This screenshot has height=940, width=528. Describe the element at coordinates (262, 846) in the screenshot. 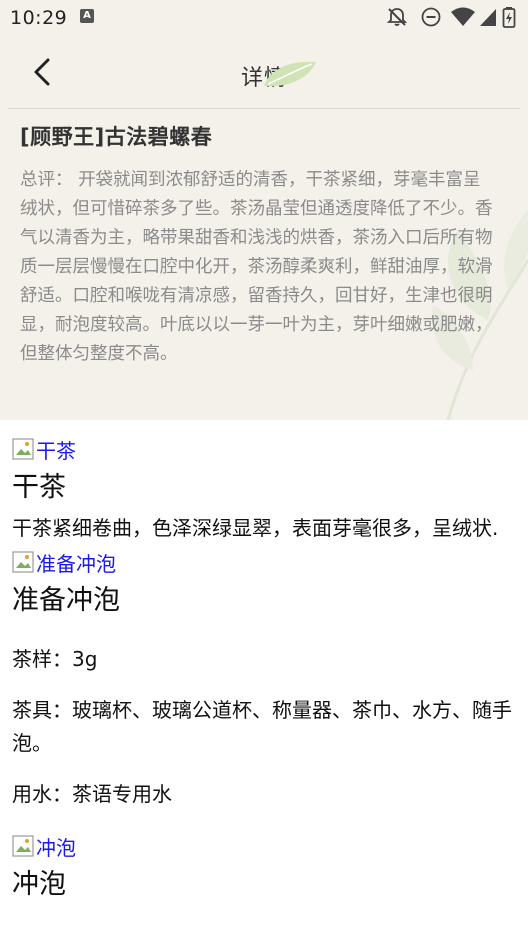

I see `brew-image: 冲泡` at that location.